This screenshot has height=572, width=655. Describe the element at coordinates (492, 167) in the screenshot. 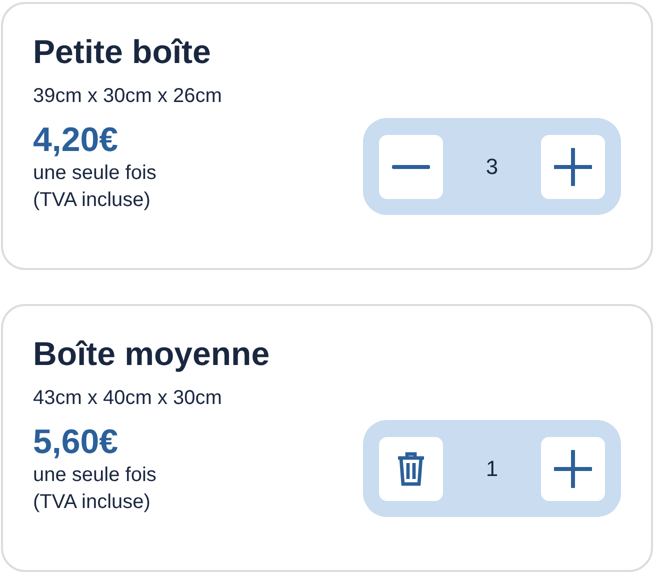

I see `quantity-value: 3` at that location.